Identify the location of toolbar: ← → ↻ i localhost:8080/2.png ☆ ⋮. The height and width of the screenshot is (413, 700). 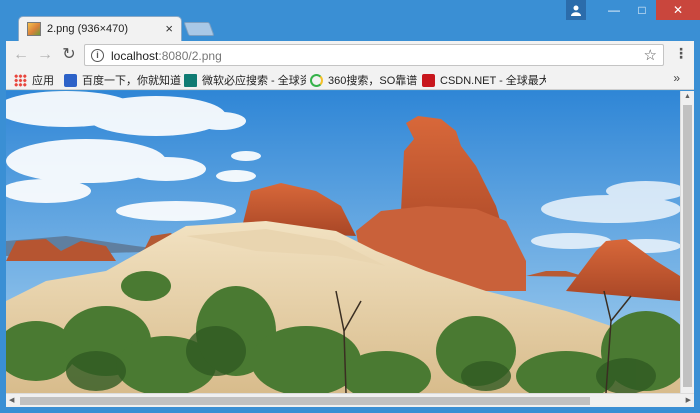
(350, 55).